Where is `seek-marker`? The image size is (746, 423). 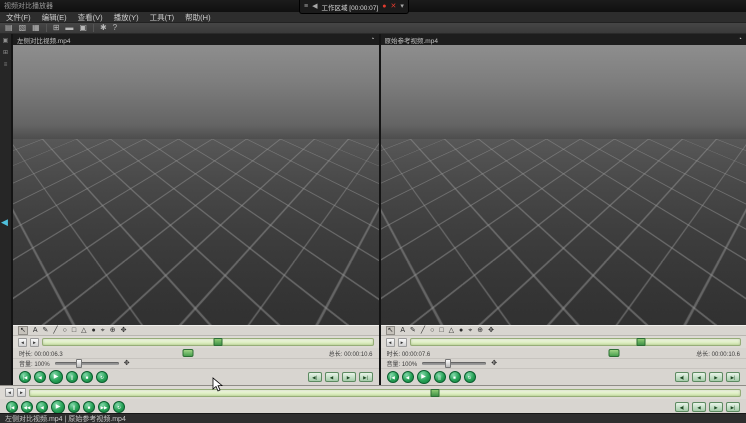
seek-marker is located at coordinates (218, 342).